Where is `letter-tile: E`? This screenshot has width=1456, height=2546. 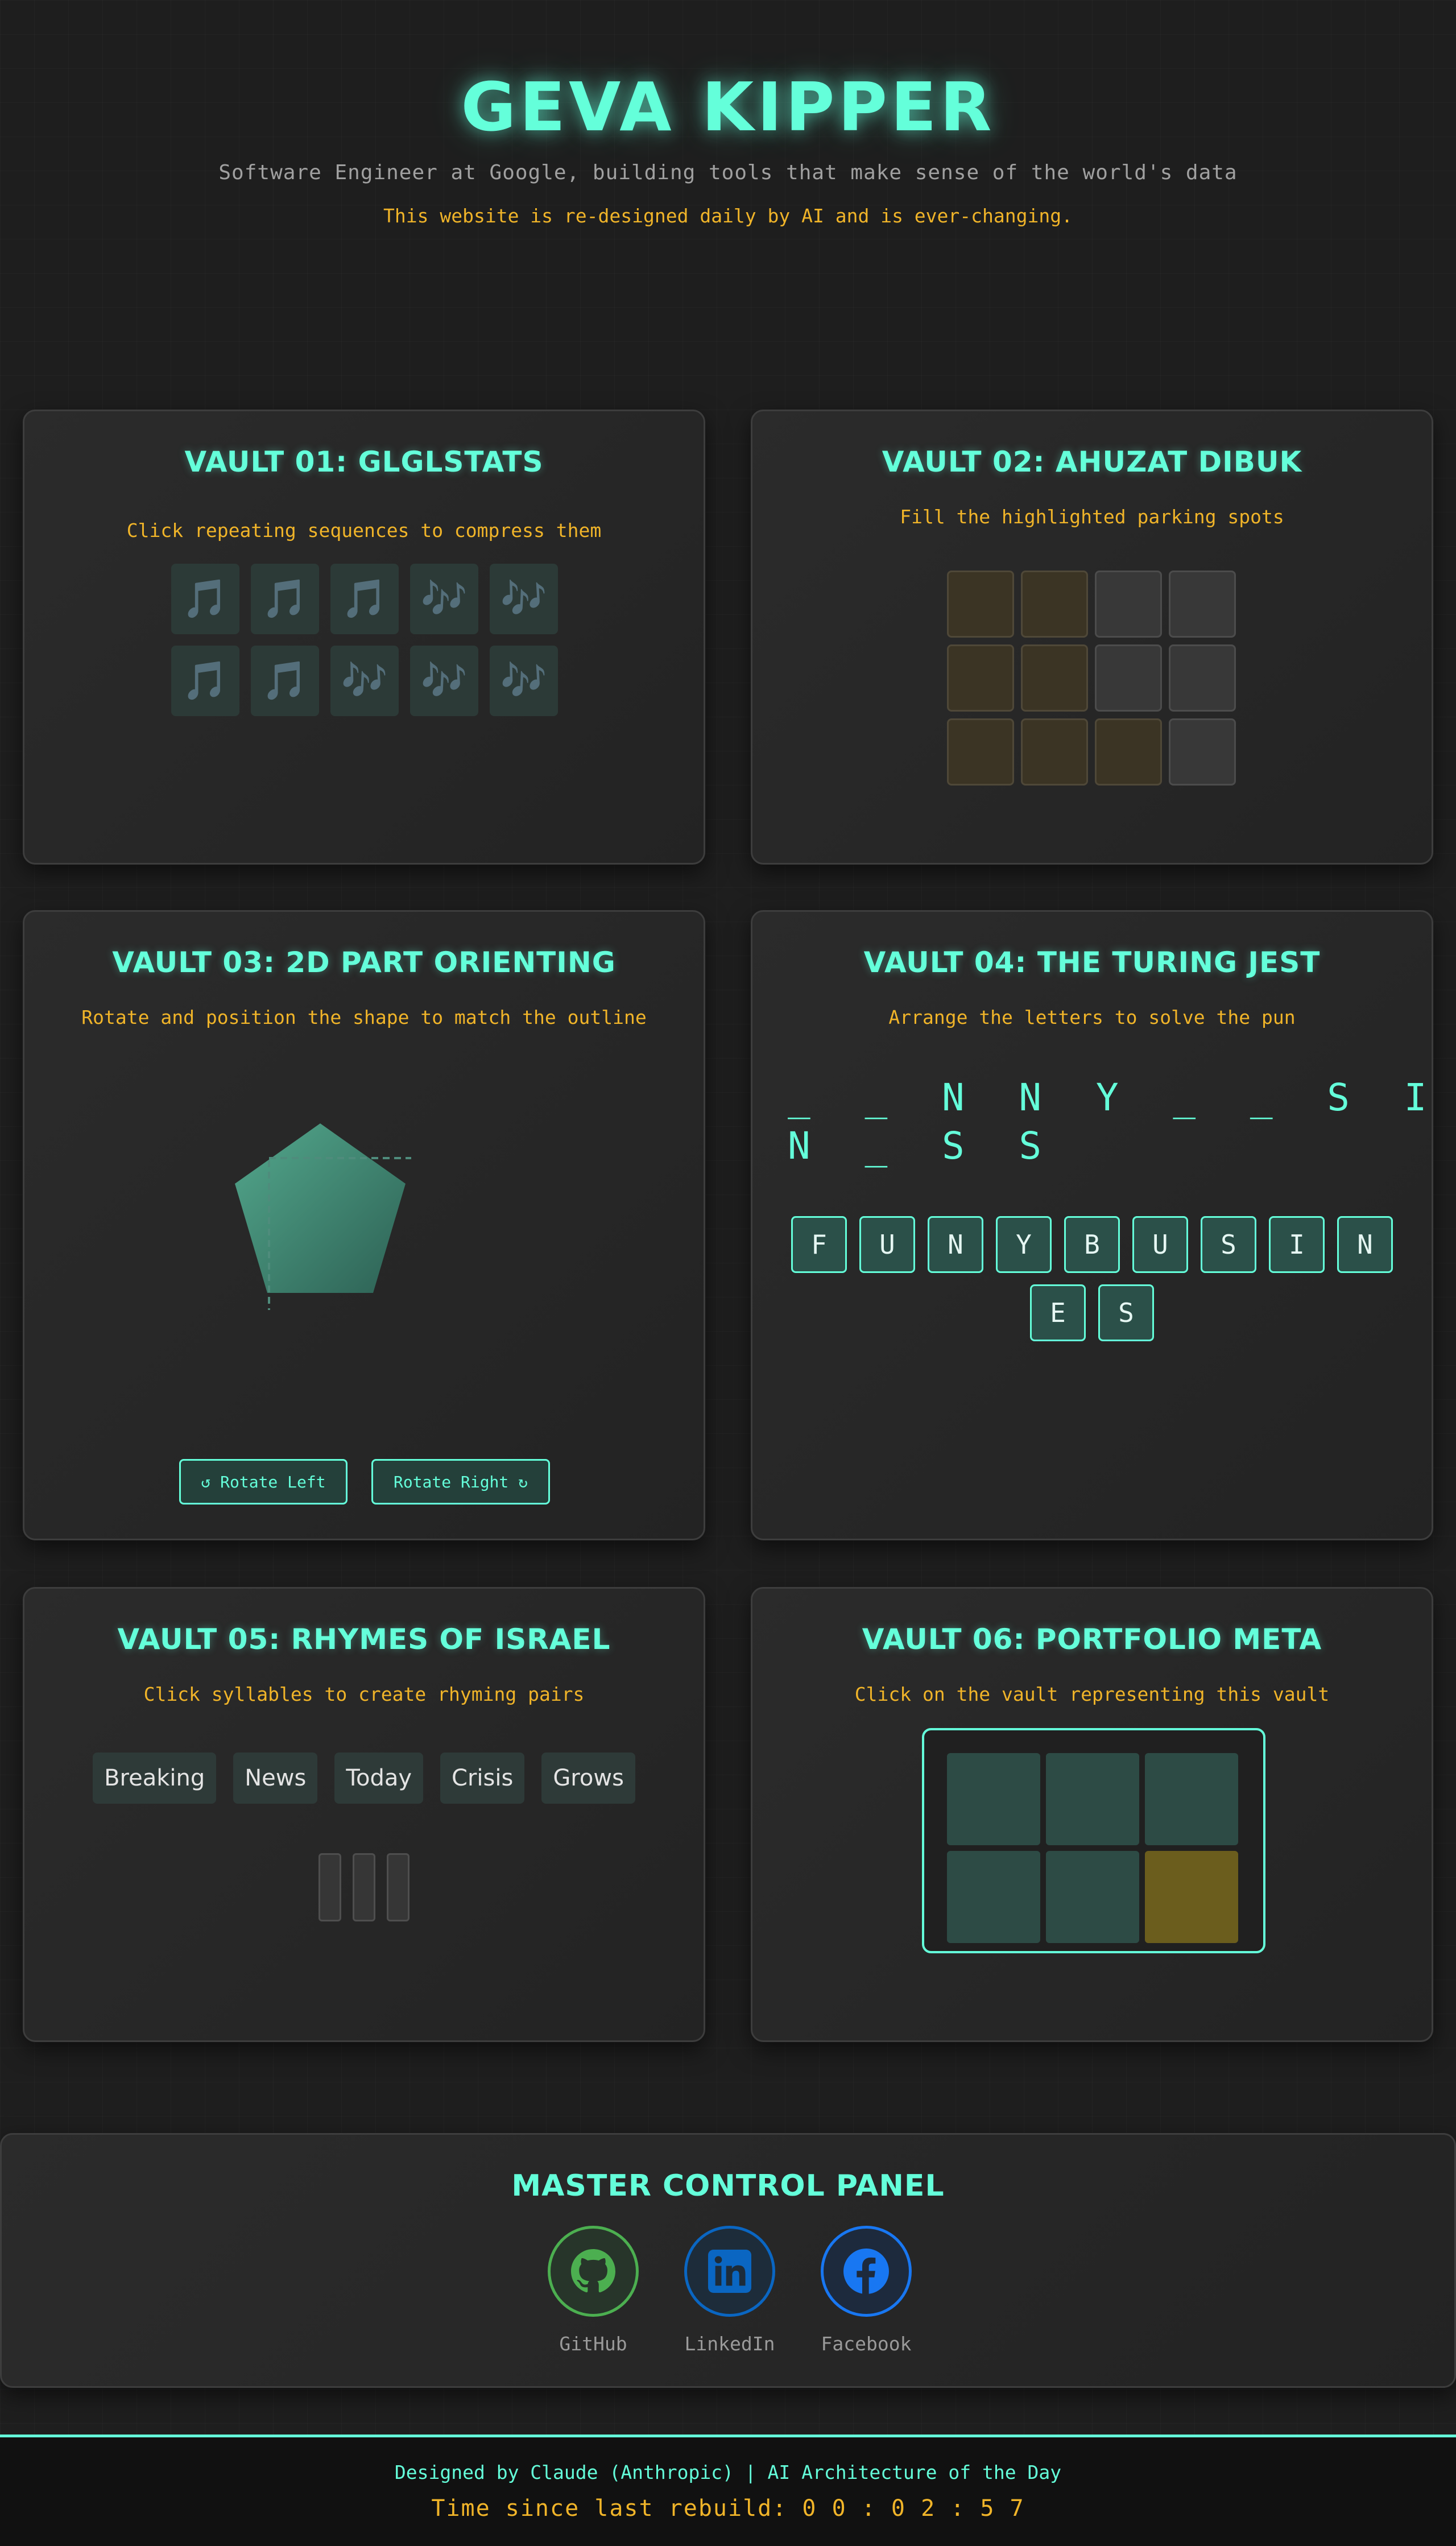 letter-tile: E is located at coordinates (1058, 1312).